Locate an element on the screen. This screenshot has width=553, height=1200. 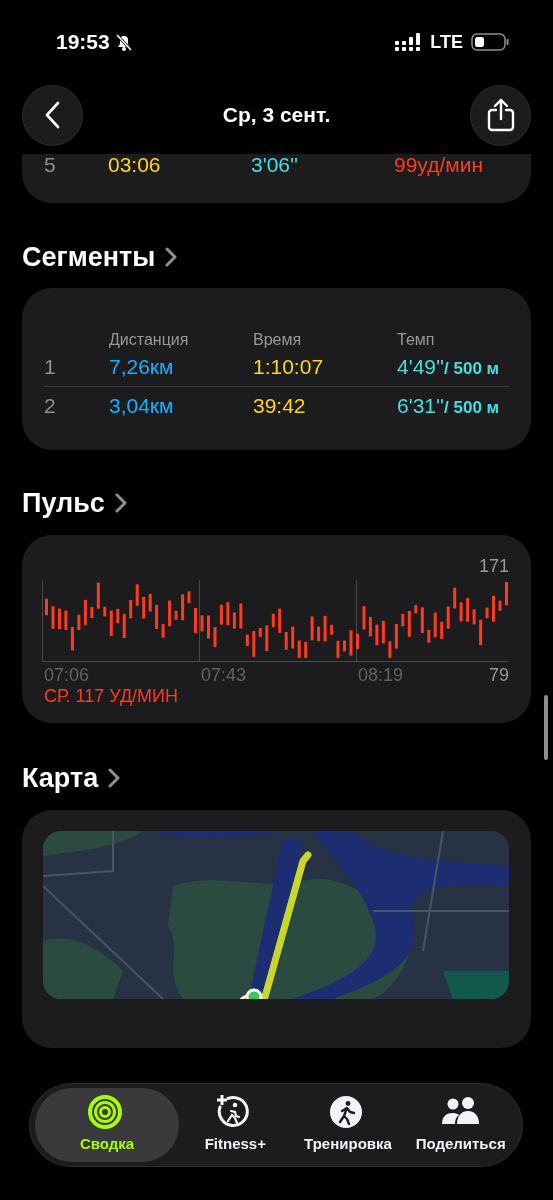
tab: Тренировка is located at coordinates (348, 1125).